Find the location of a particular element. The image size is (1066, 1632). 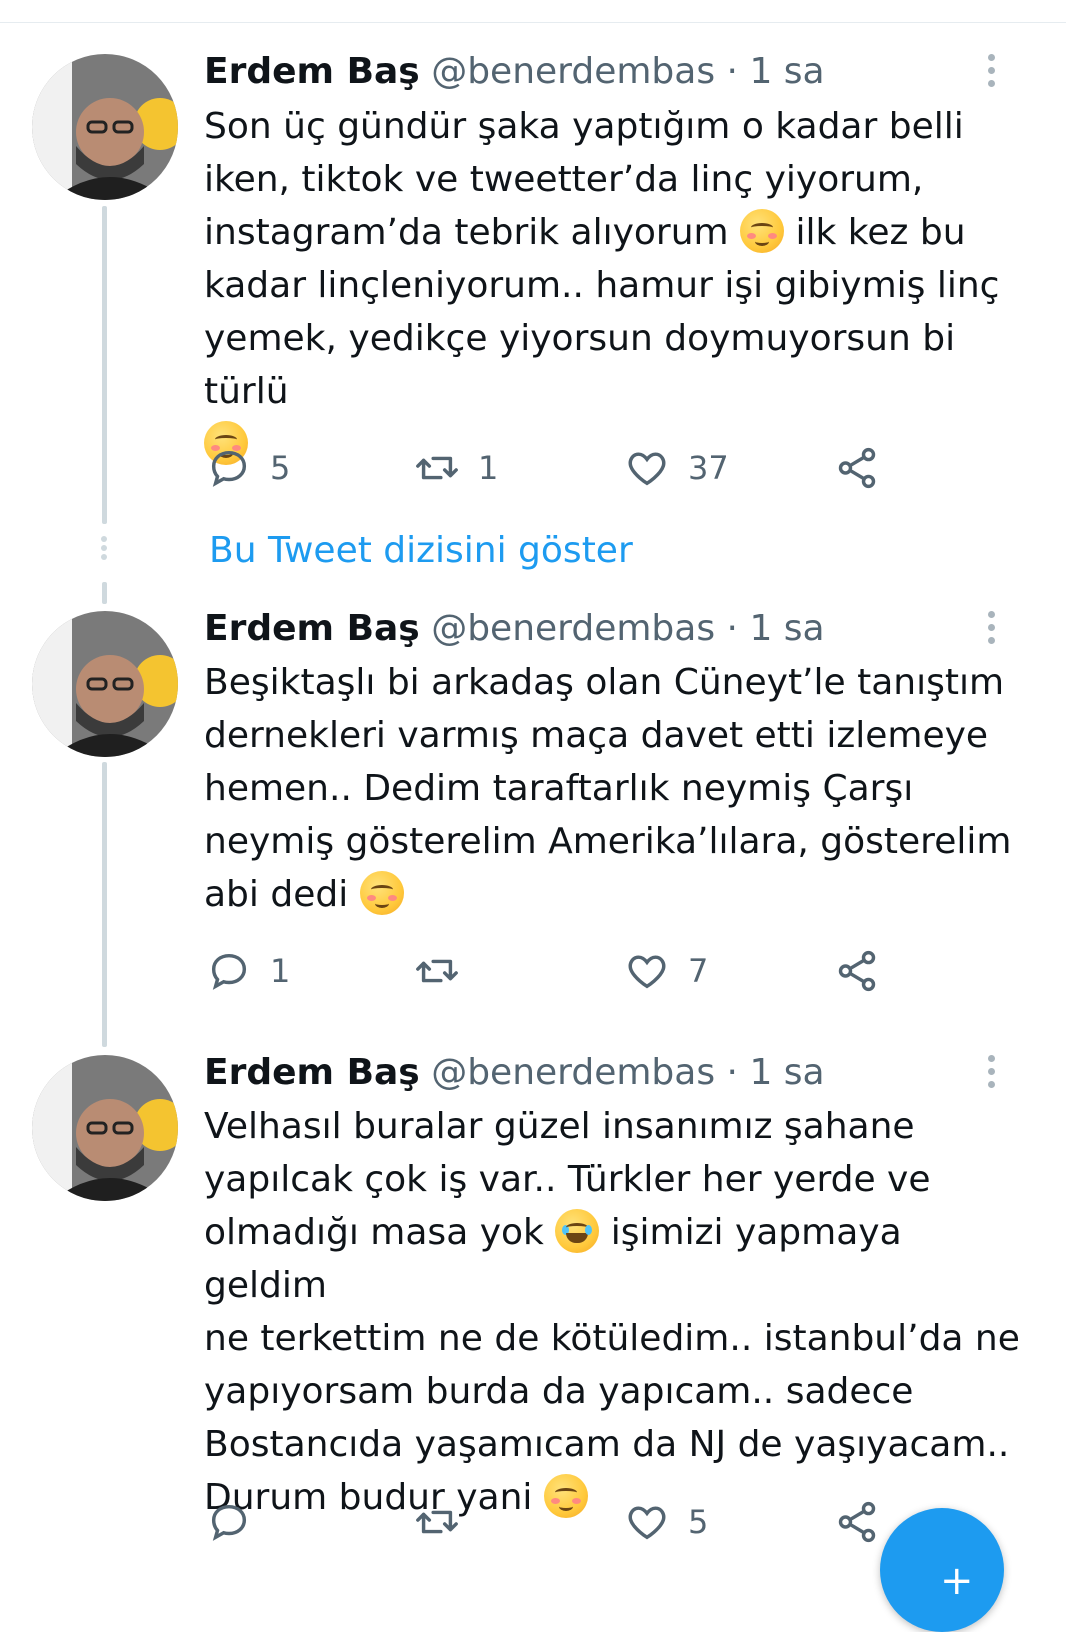

compose-tweet-button: + is located at coordinates (942, 1570).